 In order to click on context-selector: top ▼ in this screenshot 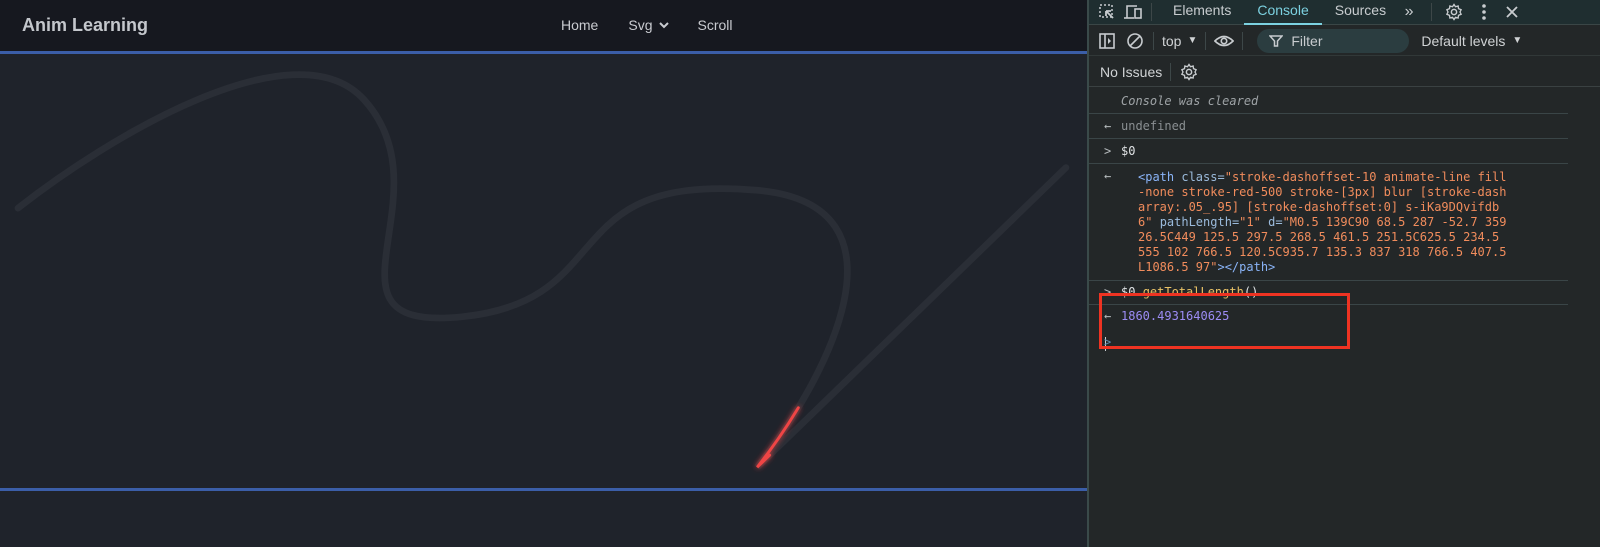, I will do `click(1179, 41)`.